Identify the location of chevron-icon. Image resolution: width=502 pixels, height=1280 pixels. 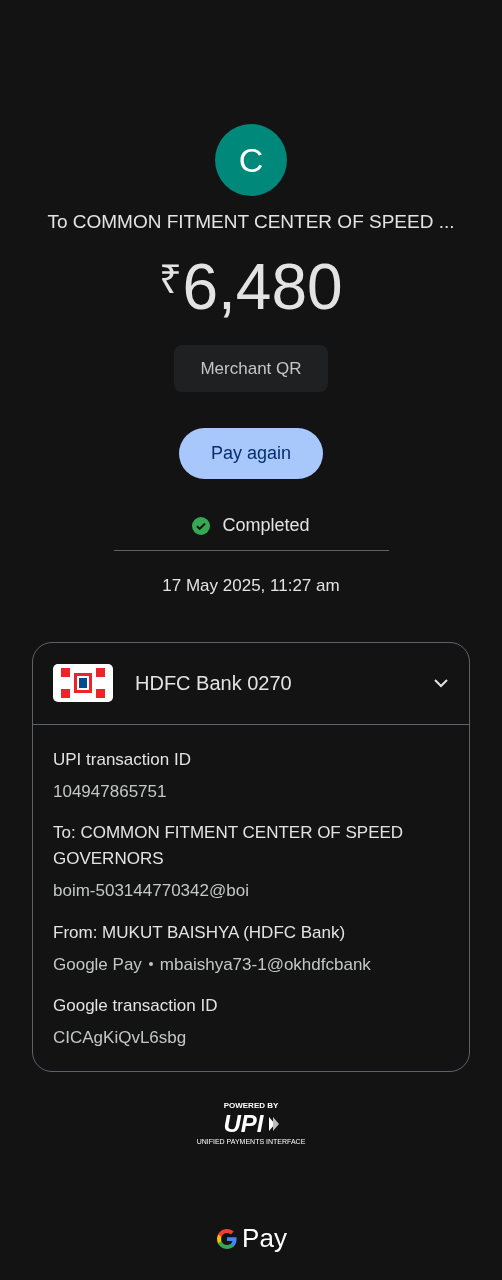
(441, 683).